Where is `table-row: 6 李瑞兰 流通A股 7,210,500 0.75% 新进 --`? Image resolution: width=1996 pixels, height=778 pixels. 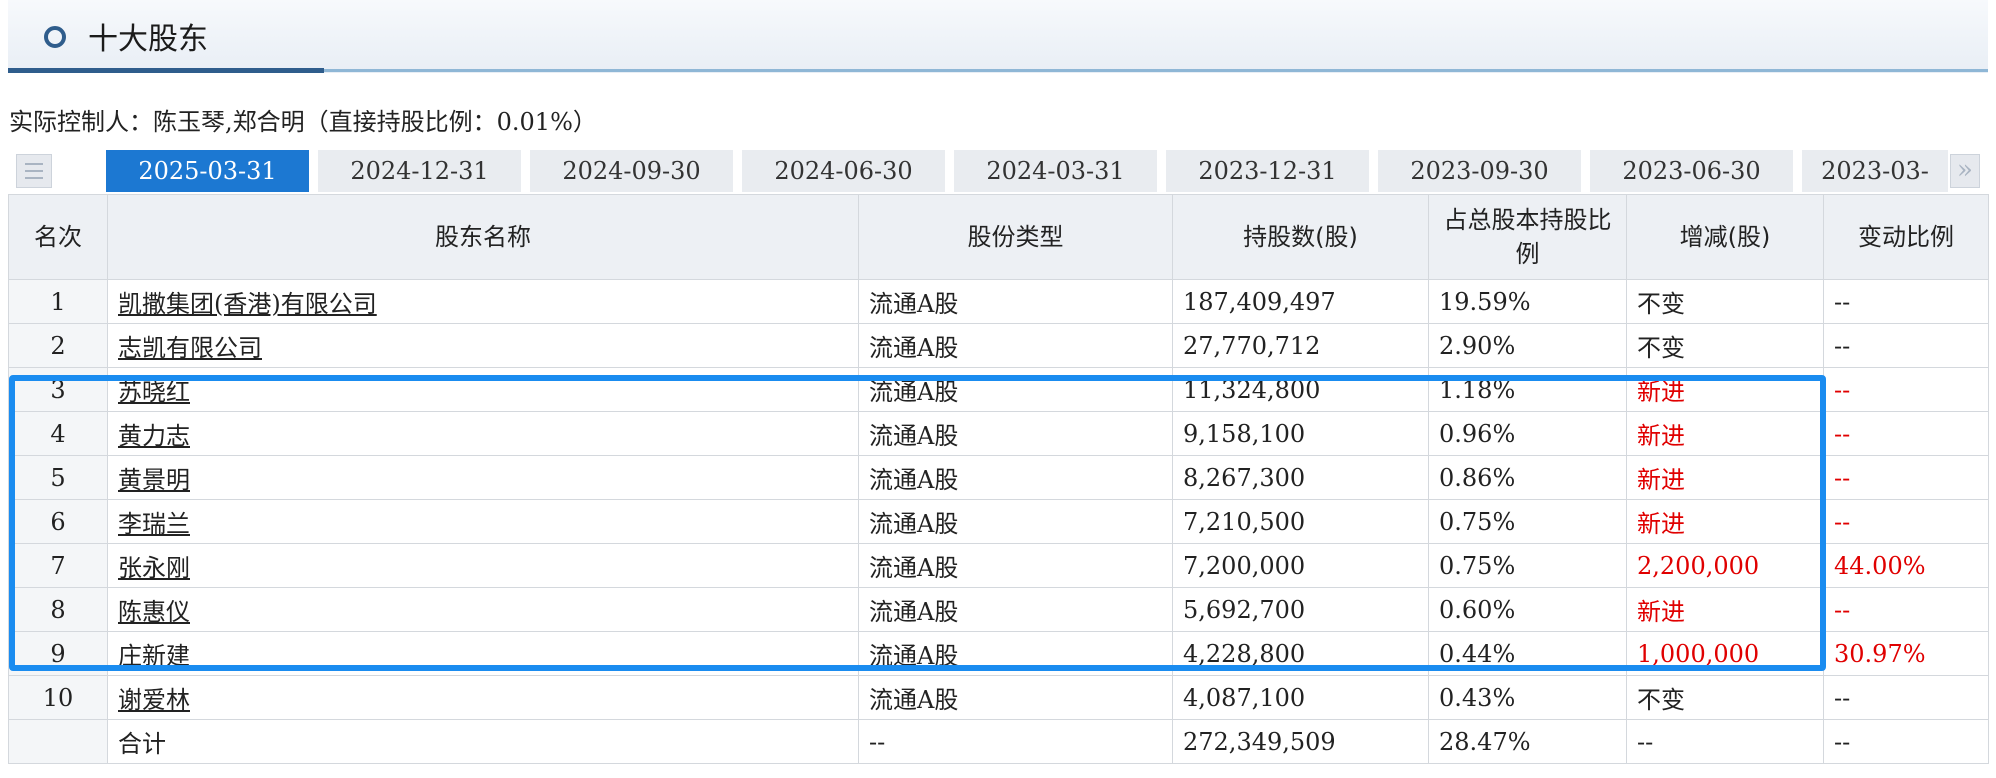
table-row: 6 李瑞兰 流通A股 7,210,500 0.75% 新进 -- is located at coordinates (998, 521).